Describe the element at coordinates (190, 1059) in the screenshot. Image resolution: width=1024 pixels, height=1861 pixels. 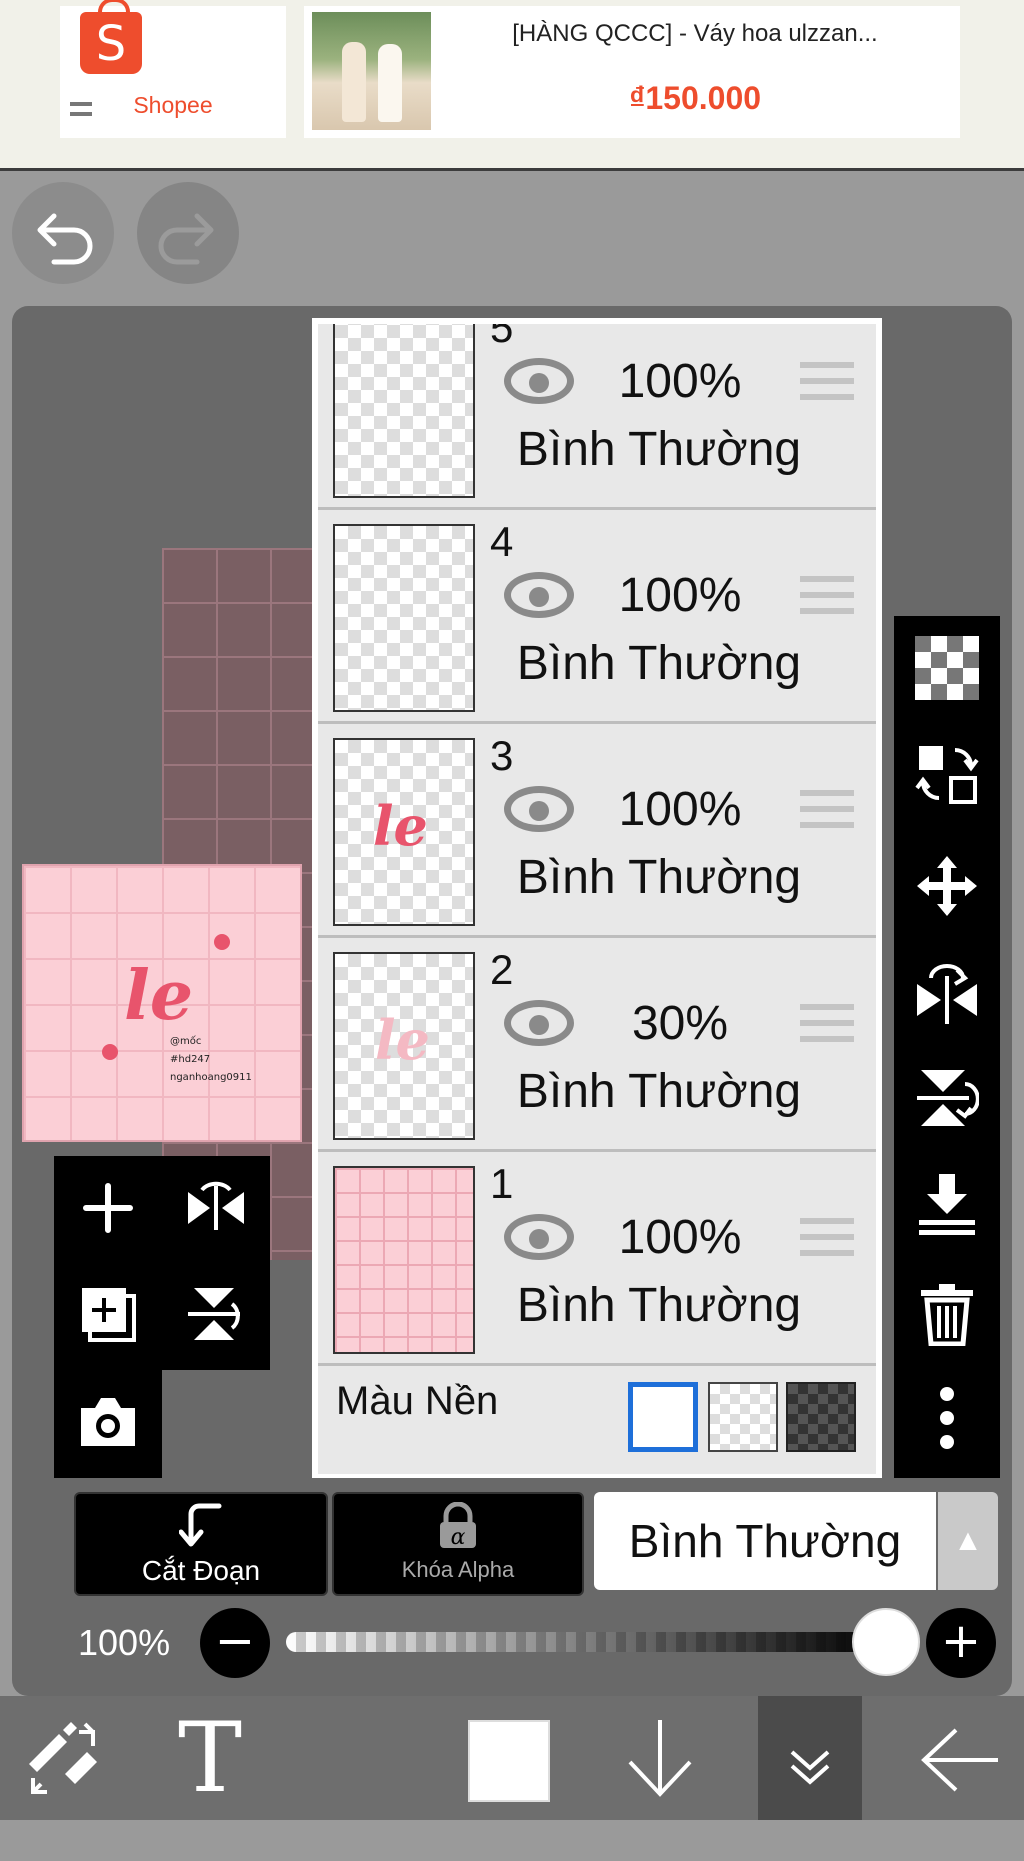
I see `preview-text-2: #hd247` at that location.